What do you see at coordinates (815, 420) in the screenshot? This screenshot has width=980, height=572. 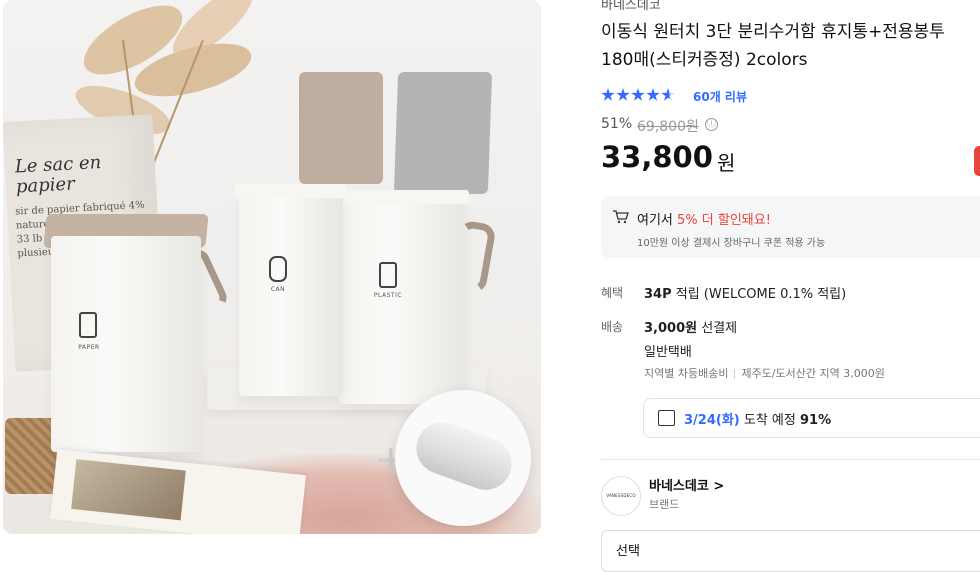 I see `arrival-percent: 91%` at bounding box center [815, 420].